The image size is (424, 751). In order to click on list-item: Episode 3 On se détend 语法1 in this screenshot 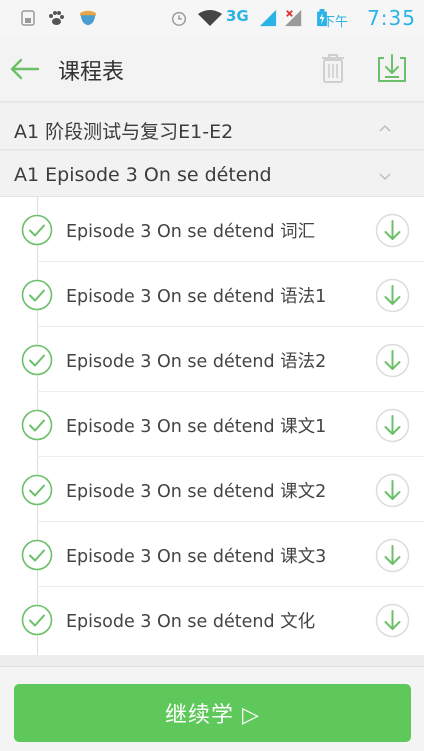, I will do `click(212, 294)`.